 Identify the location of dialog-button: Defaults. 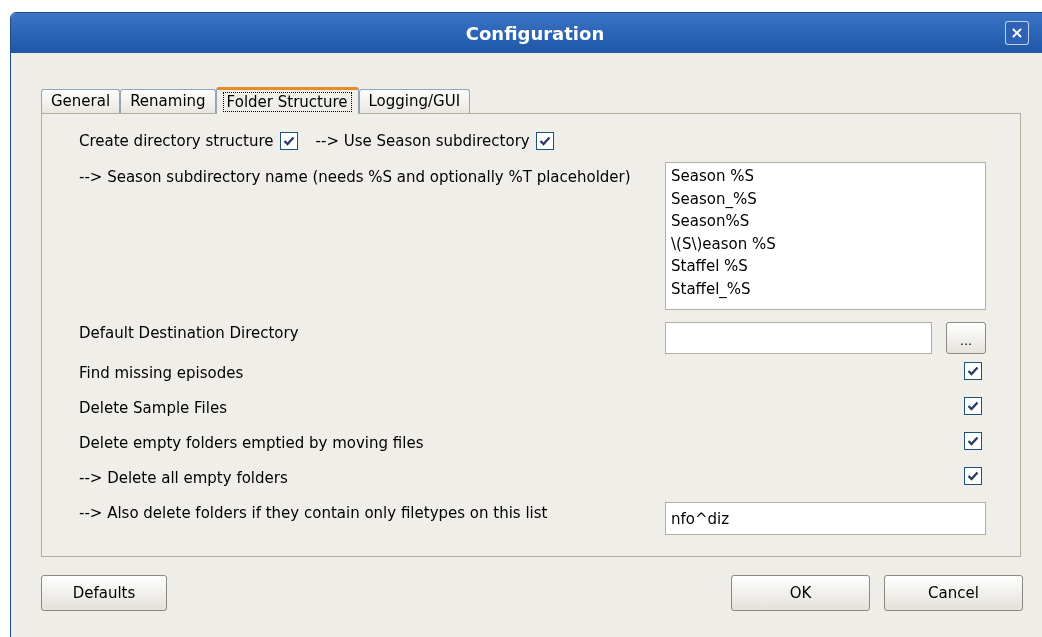
(104, 593).